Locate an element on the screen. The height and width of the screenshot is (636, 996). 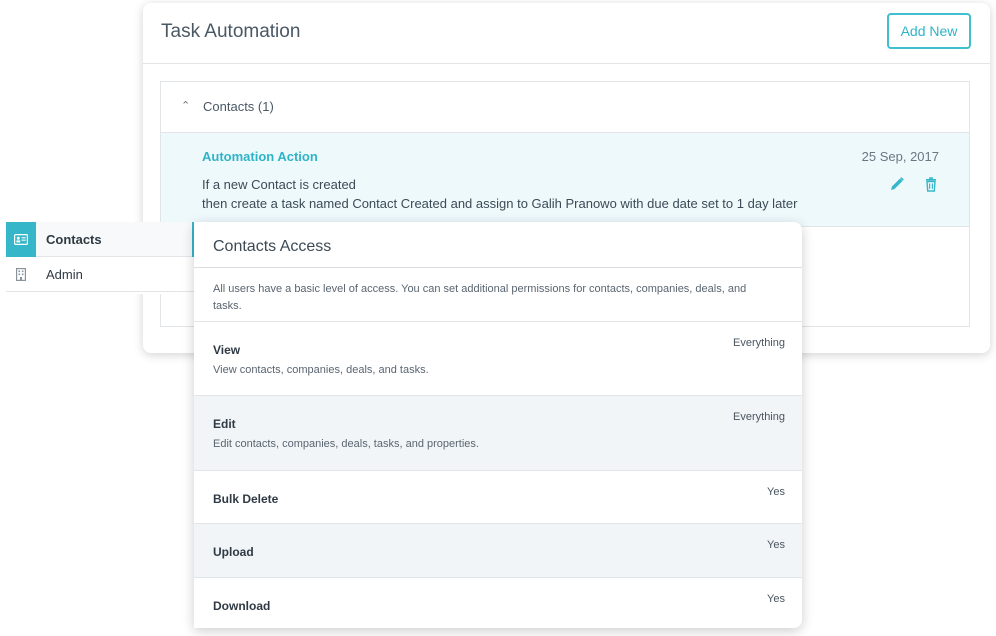
automation-date: 25 Sep, 2017 is located at coordinates (900, 156).